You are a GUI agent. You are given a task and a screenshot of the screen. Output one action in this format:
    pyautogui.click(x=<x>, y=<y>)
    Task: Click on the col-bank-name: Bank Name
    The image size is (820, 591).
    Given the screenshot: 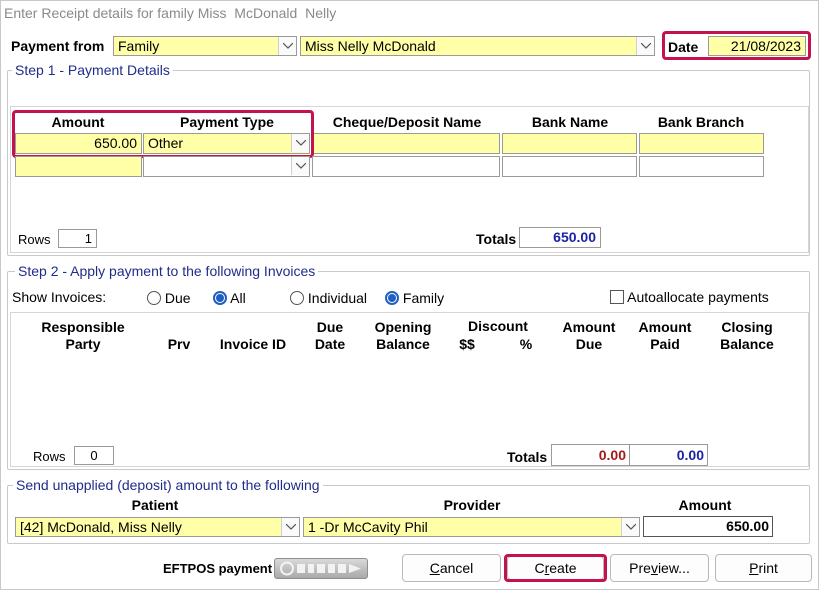 What is the action you would take?
    pyautogui.click(x=570, y=122)
    